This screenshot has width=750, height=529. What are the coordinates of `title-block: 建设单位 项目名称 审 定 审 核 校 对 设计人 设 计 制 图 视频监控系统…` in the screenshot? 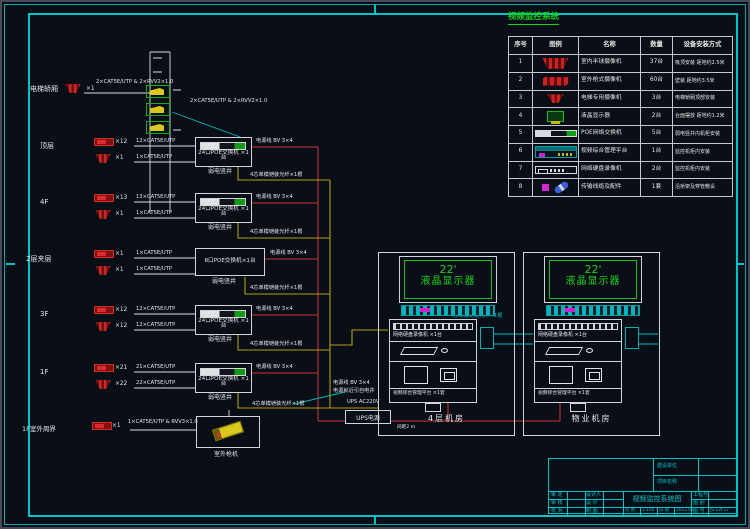 It's located at (643, 486).